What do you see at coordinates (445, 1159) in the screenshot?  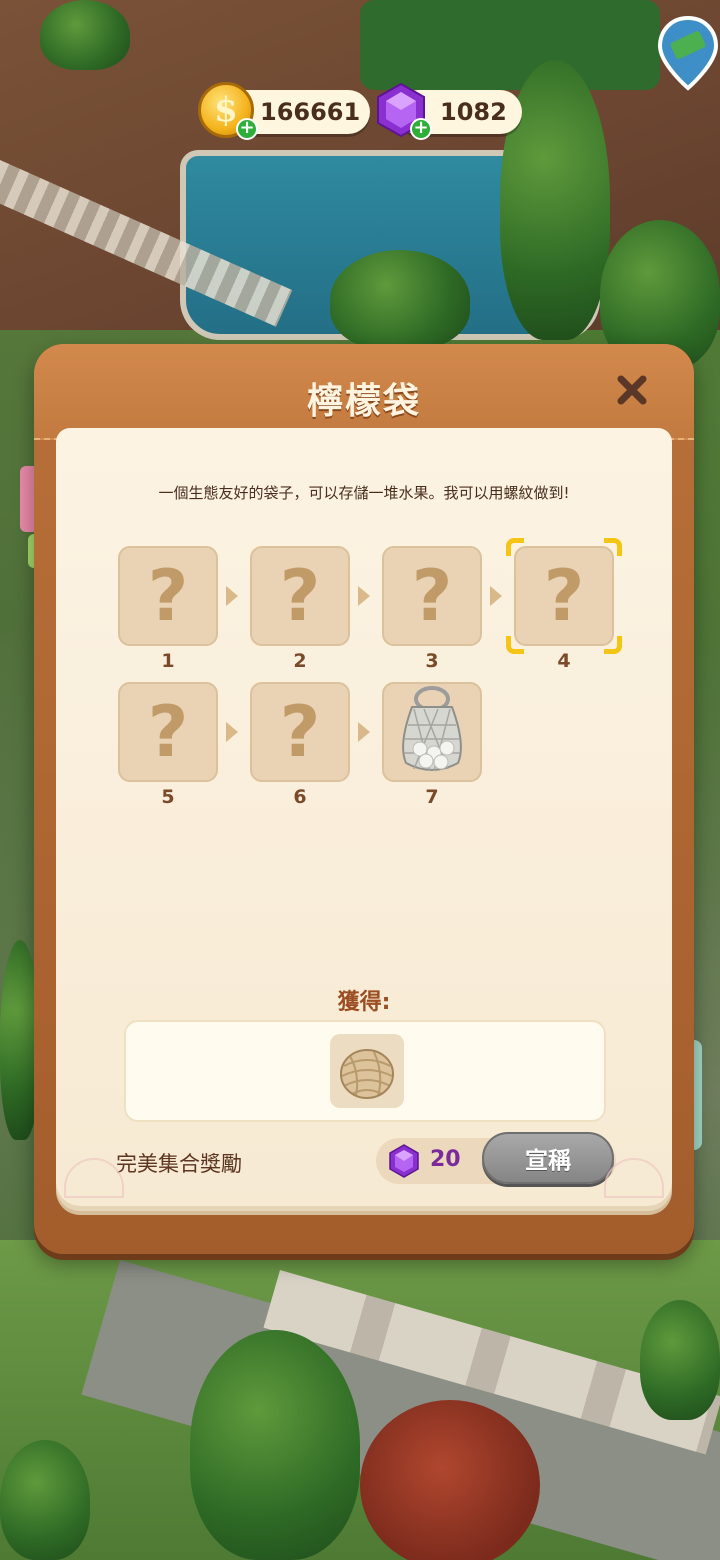 I see `perfect-set-gem-amount: 20` at bounding box center [445, 1159].